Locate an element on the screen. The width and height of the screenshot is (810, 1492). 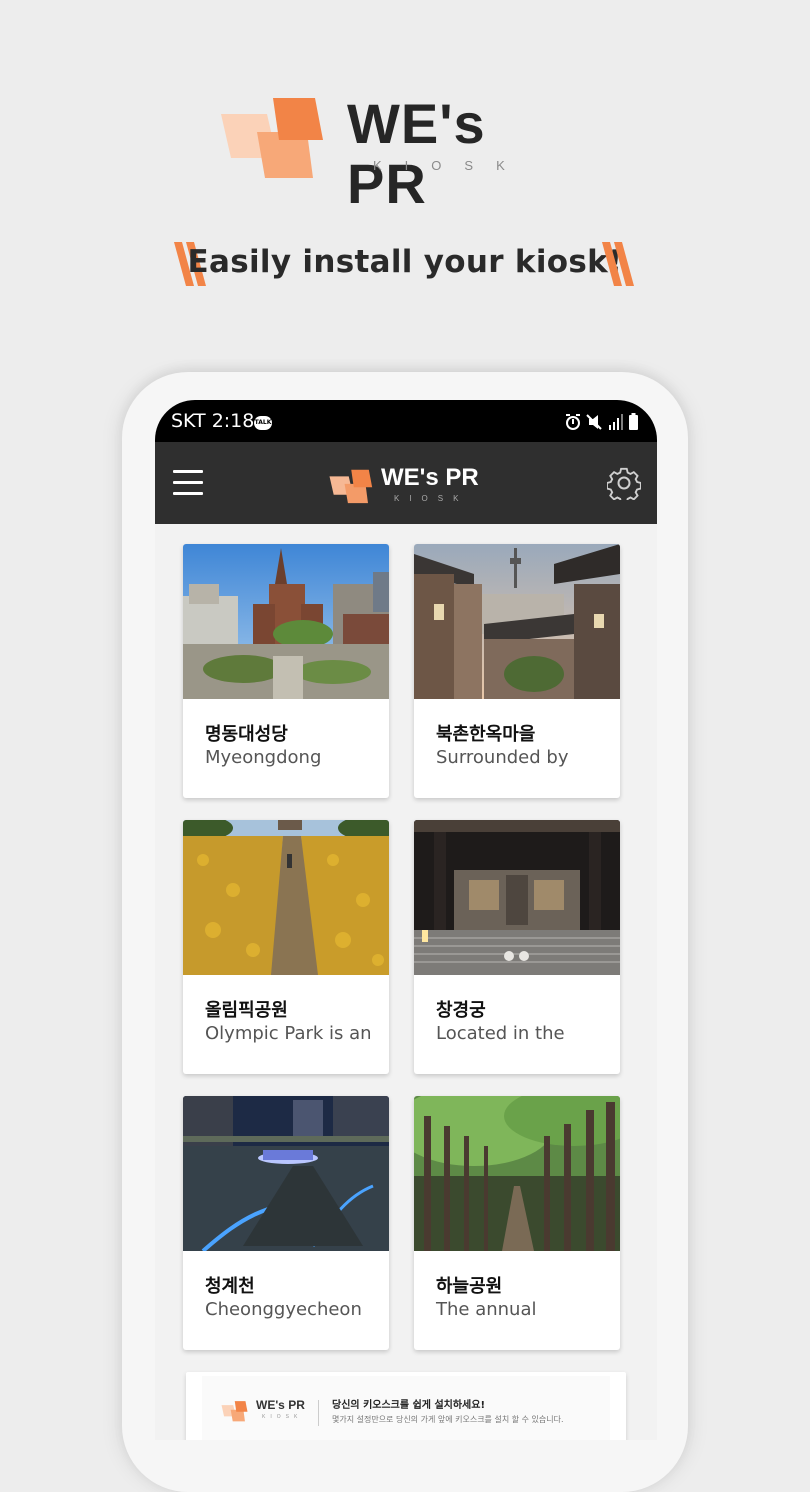
place-name: 북촌한옥마을 is located at coordinates (486, 734).